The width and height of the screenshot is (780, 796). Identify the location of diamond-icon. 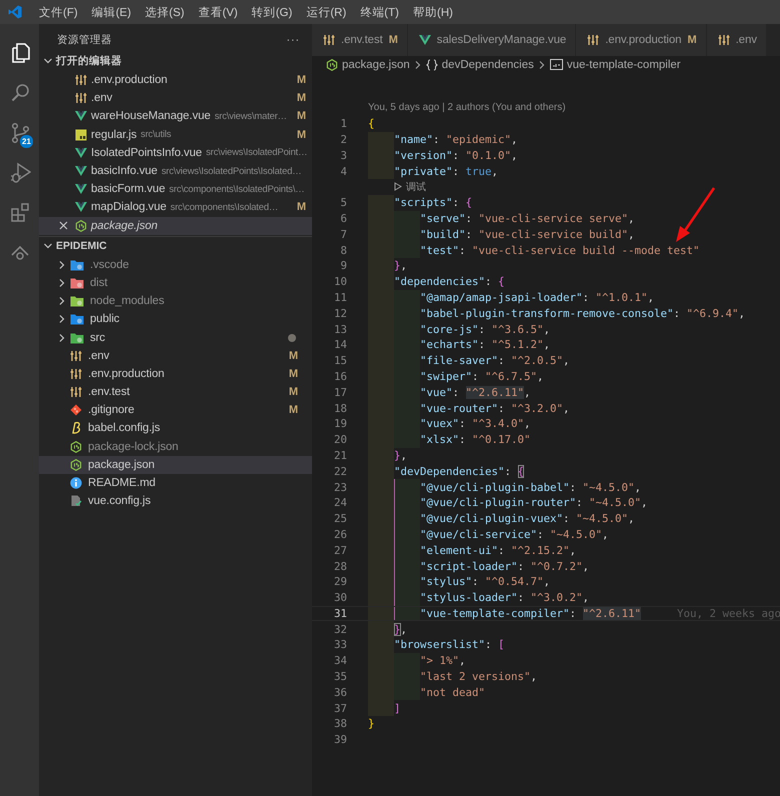
(76, 410).